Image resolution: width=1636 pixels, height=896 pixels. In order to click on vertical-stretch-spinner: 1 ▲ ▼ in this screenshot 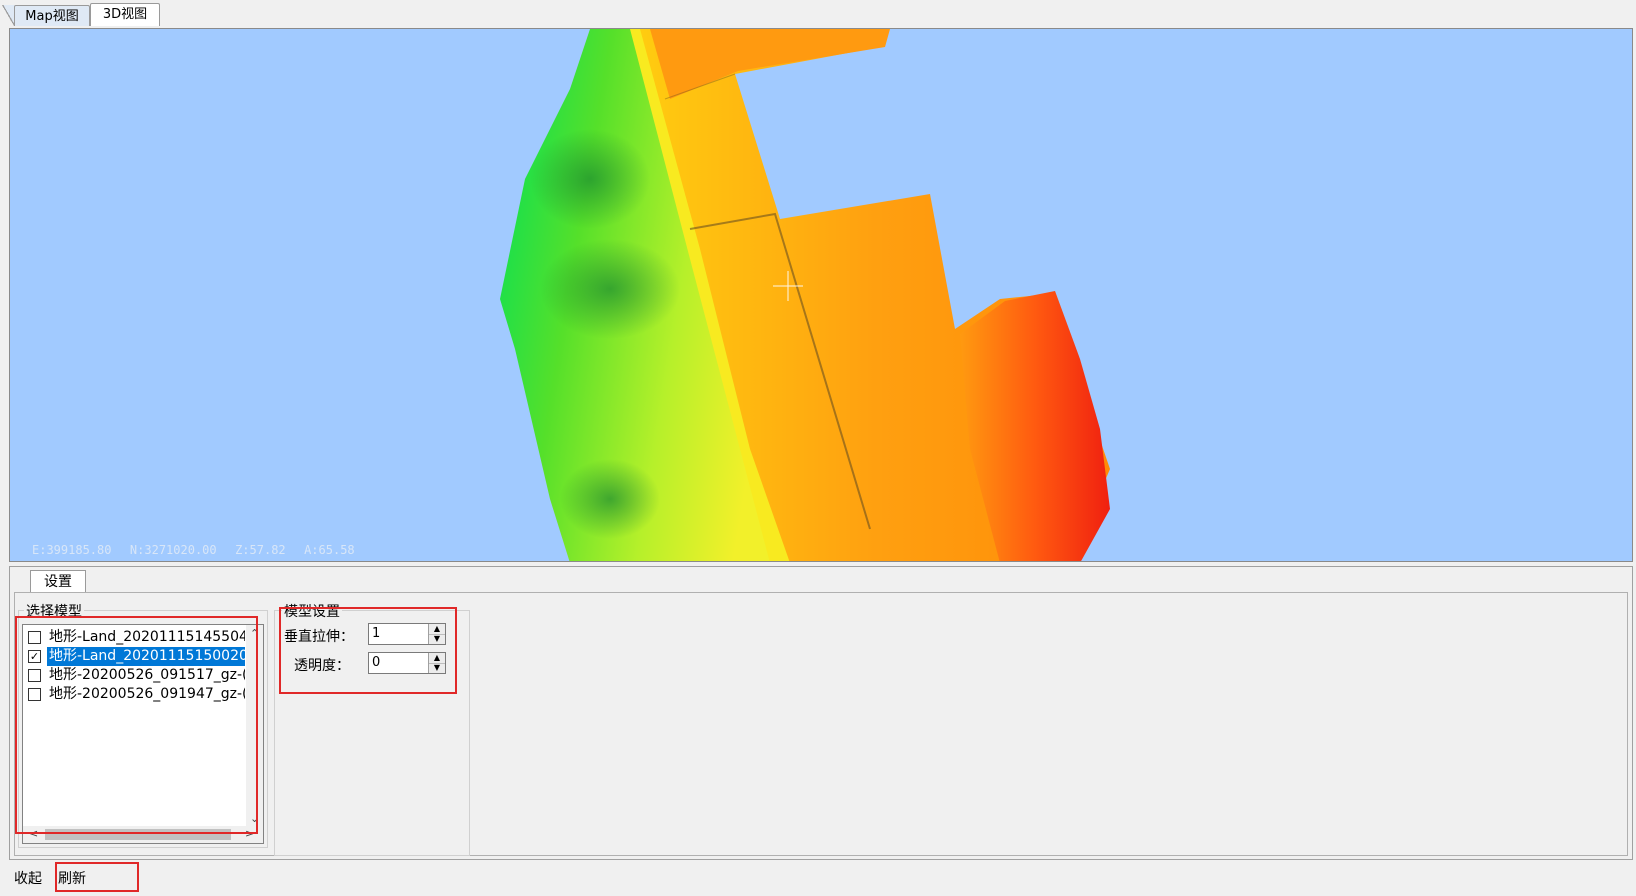, I will do `click(407, 634)`.